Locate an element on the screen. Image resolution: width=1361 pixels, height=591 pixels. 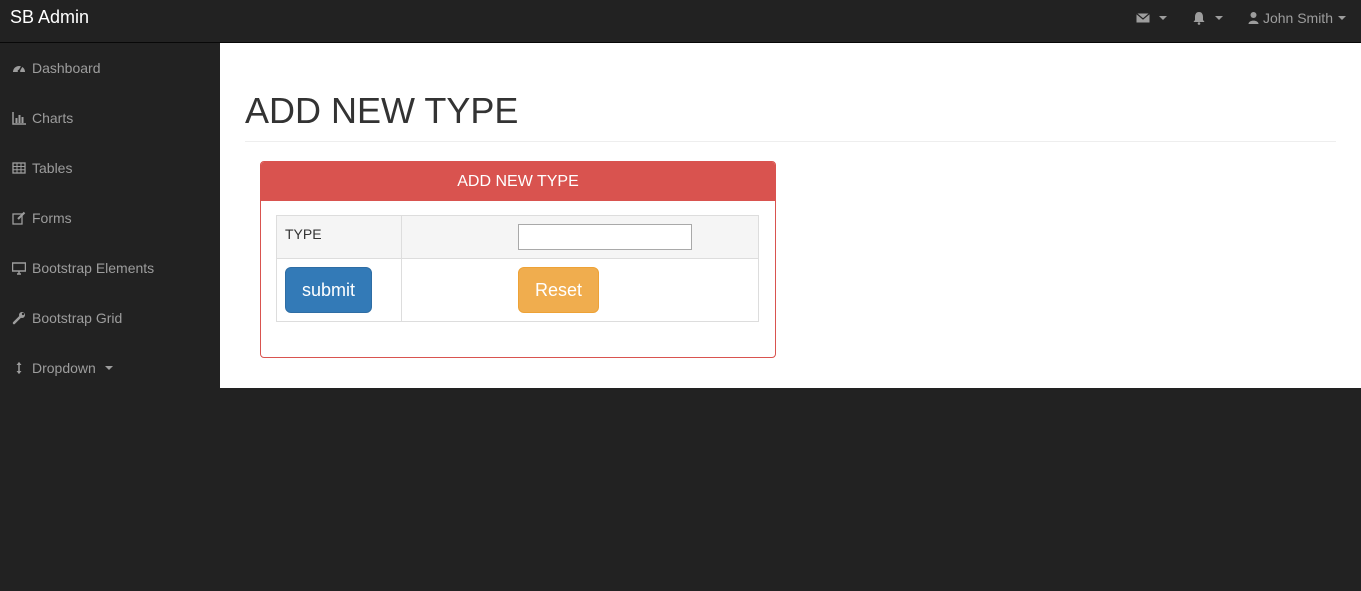
user-dropdown: John Smith is located at coordinates (1299, 17).